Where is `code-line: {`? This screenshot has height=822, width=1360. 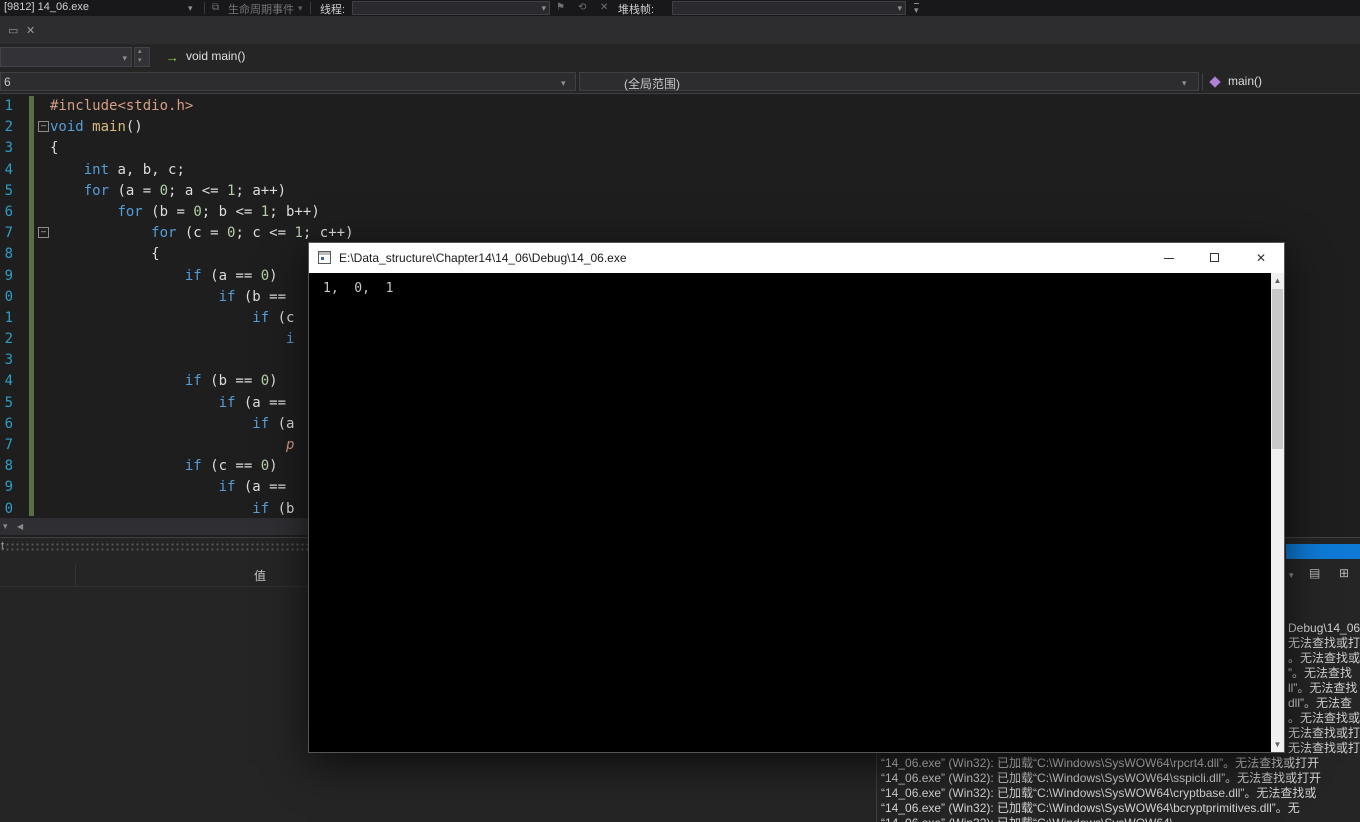
code-line: { is located at coordinates (54, 148).